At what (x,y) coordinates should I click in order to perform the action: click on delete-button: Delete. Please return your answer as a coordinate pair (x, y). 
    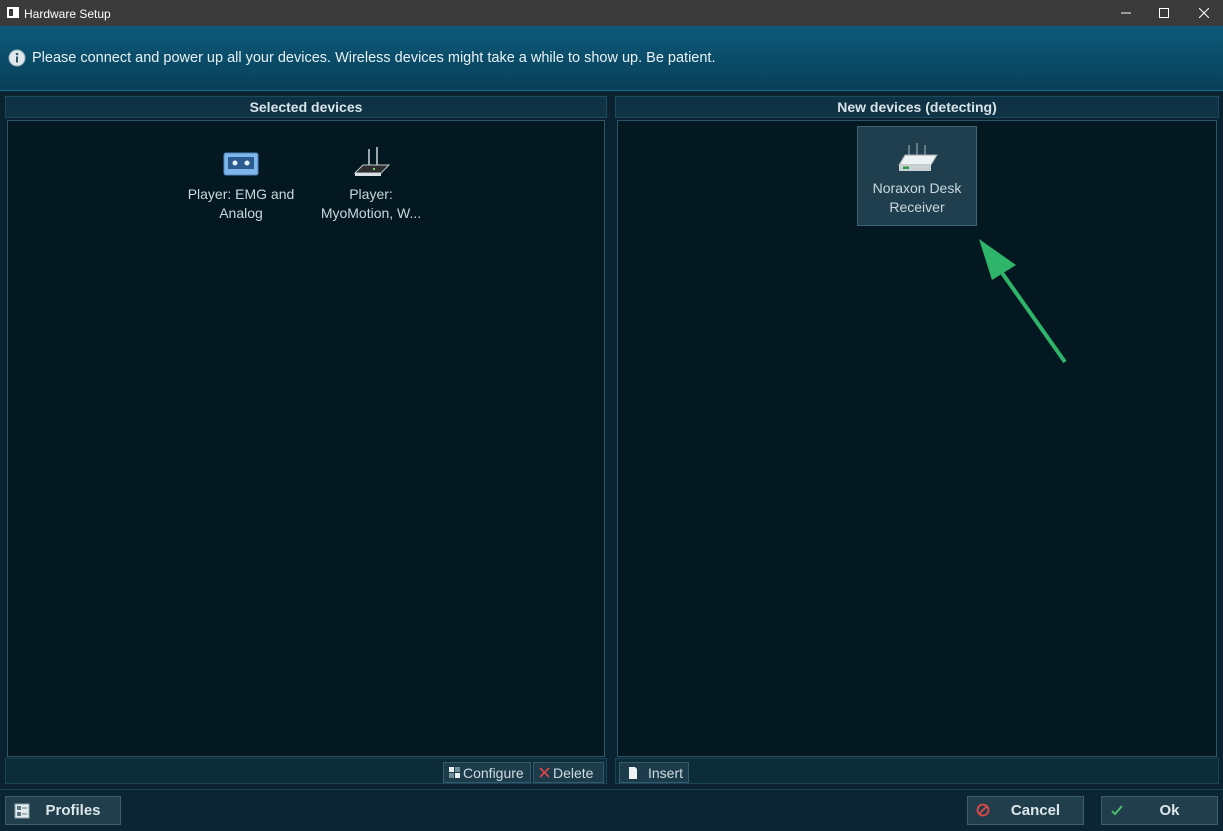
    Looking at the image, I should click on (568, 772).